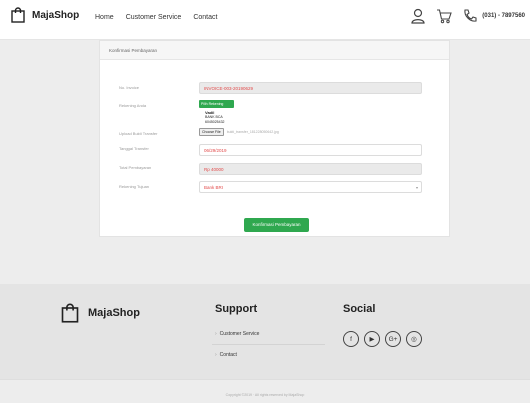  Describe the element at coordinates (268, 344) in the screenshot. I see `divider` at that location.